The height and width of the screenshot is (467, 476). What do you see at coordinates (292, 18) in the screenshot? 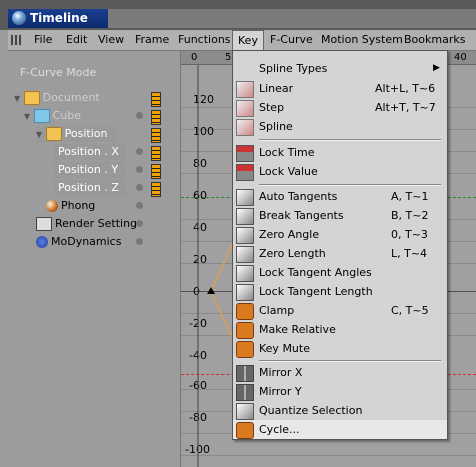
I see `title-bar-rest` at bounding box center [292, 18].